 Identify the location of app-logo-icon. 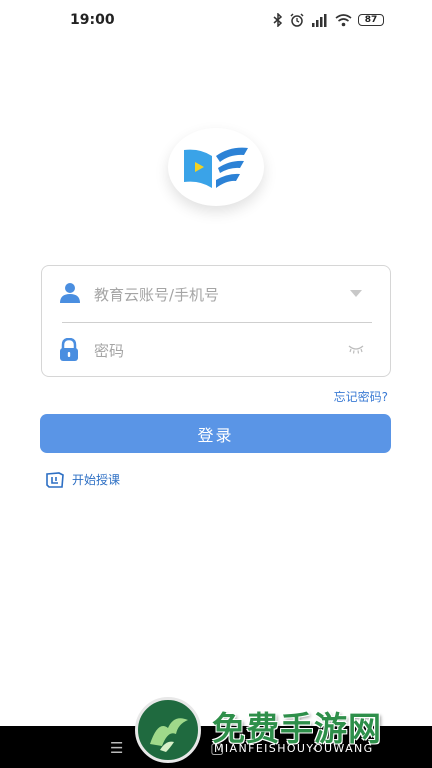
(216, 167).